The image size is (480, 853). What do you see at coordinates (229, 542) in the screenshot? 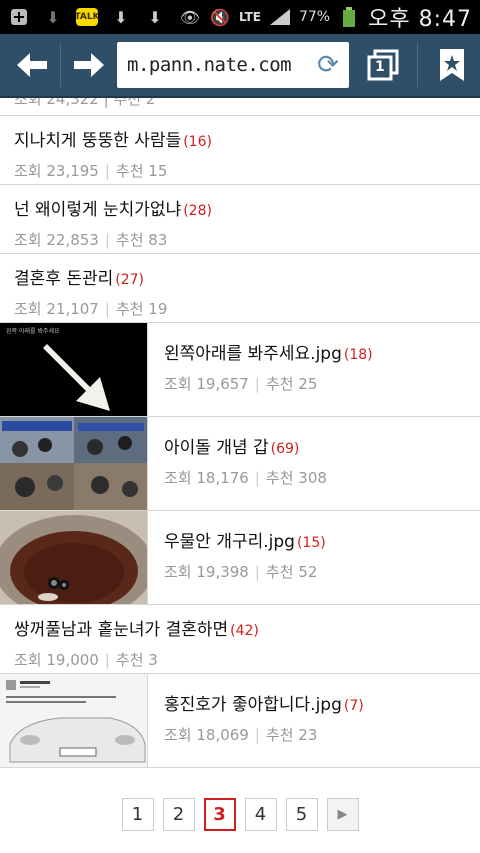
I see `post-title-text: 우물안 개구리.jpg` at bounding box center [229, 542].